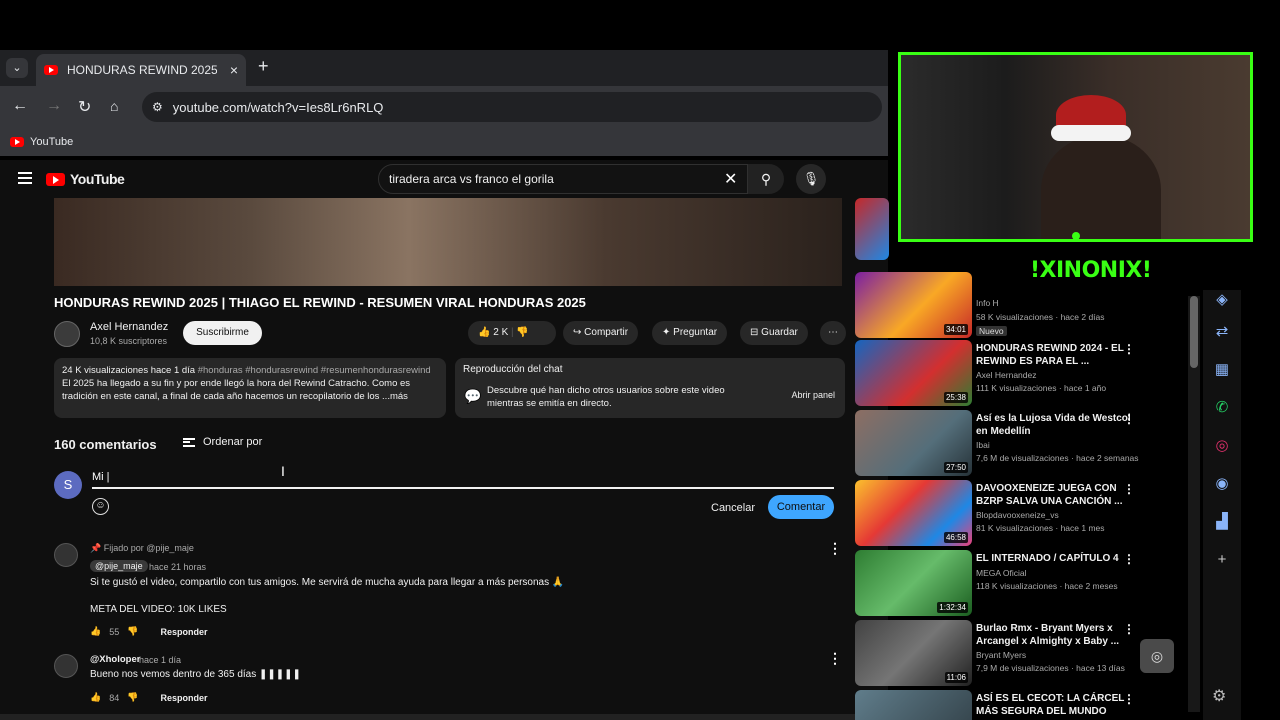  Describe the element at coordinates (222, 442) in the screenshot. I see `sort-button: Ordenar por` at that location.